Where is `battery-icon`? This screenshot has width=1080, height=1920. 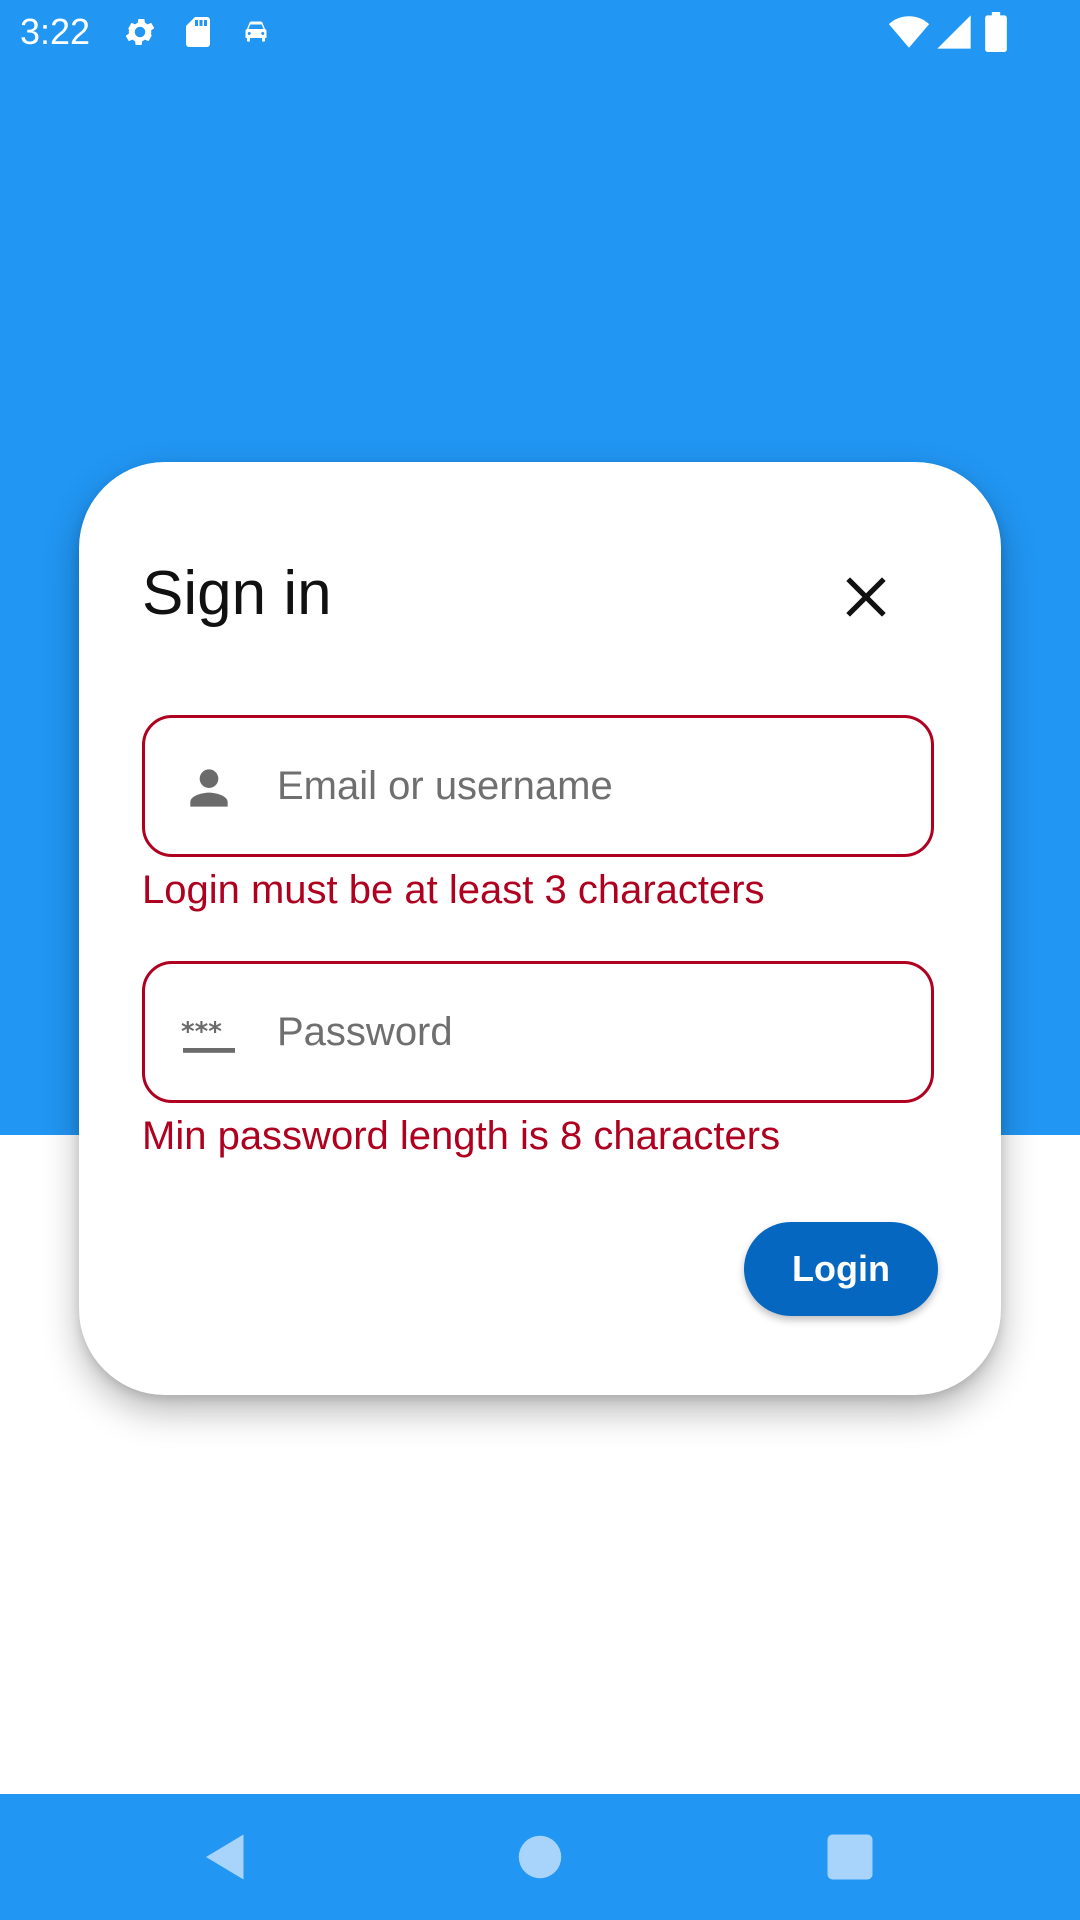
battery-icon is located at coordinates (996, 32).